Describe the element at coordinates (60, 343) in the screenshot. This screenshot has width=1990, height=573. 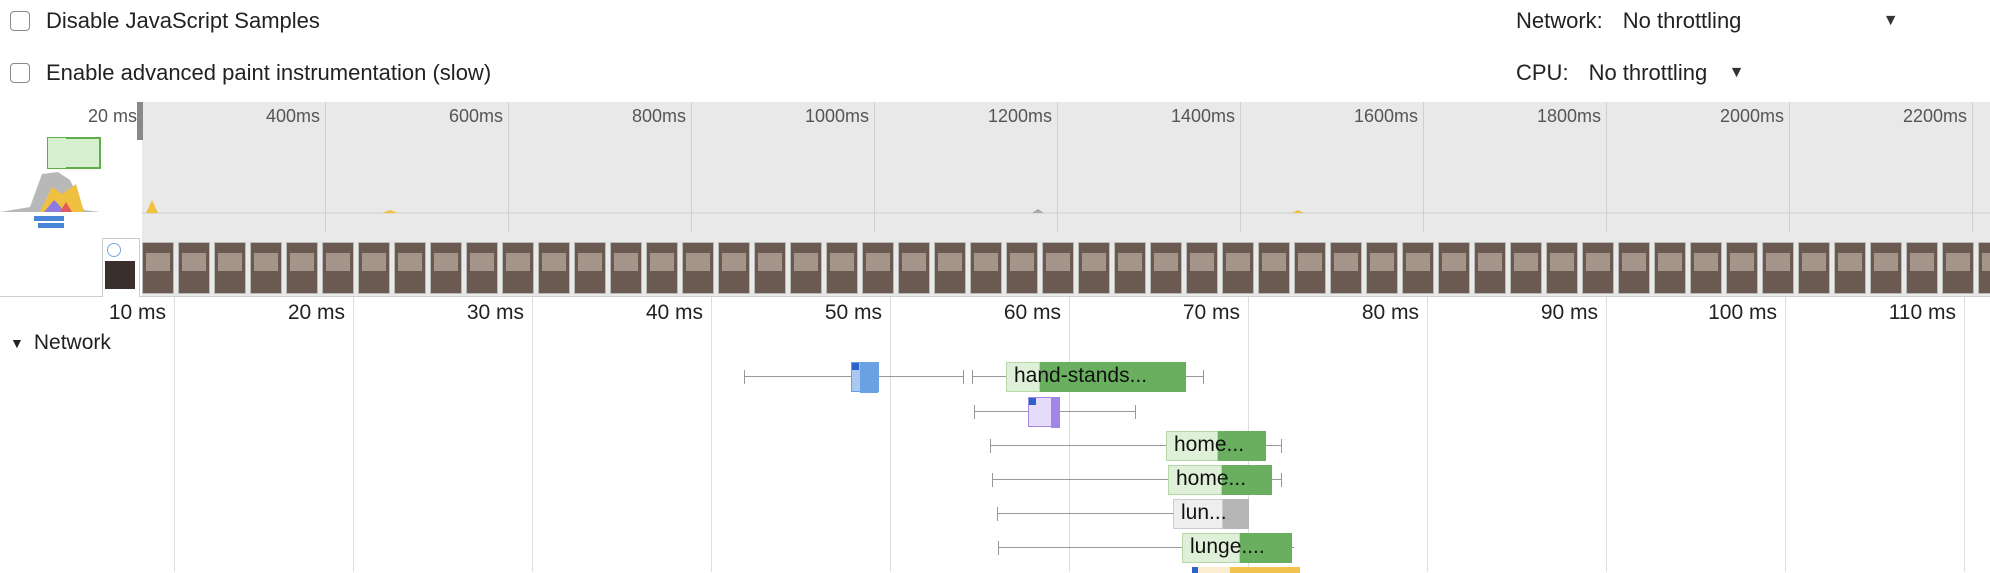
I see `network-track-header: ▼ Network` at that location.